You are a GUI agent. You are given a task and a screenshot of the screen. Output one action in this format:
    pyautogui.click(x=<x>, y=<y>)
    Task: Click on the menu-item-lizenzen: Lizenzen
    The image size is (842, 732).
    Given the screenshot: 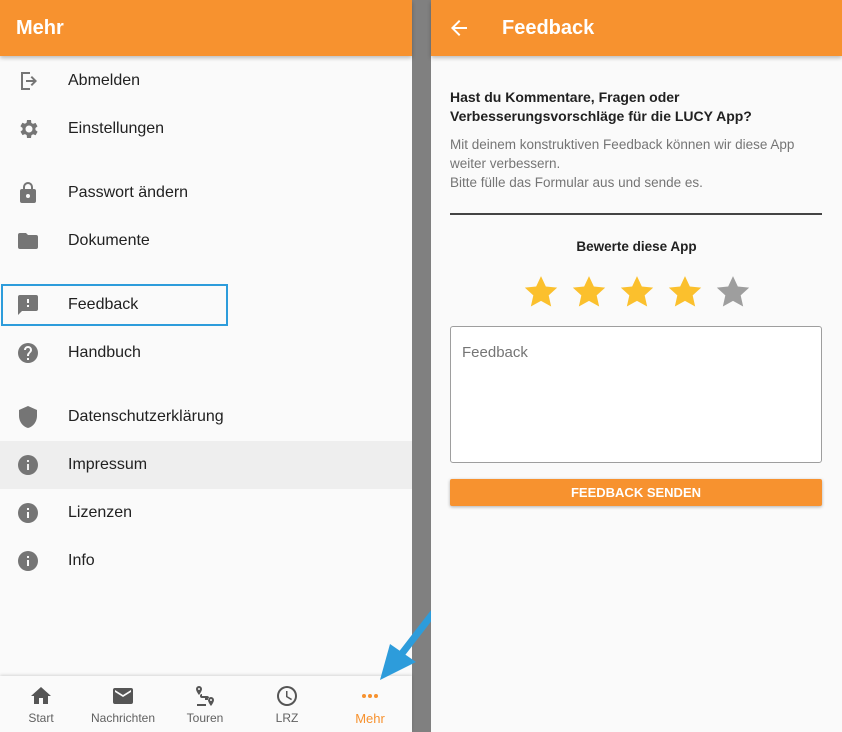 What is the action you would take?
    pyautogui.click(x=206, y=513)
    